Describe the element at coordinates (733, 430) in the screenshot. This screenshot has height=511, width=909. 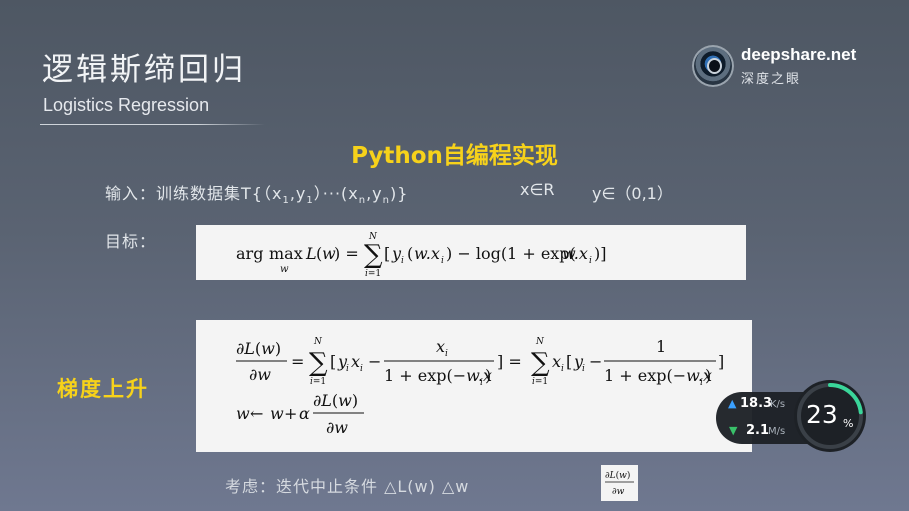
I see `download-arrow-icon: ▼` at that location.